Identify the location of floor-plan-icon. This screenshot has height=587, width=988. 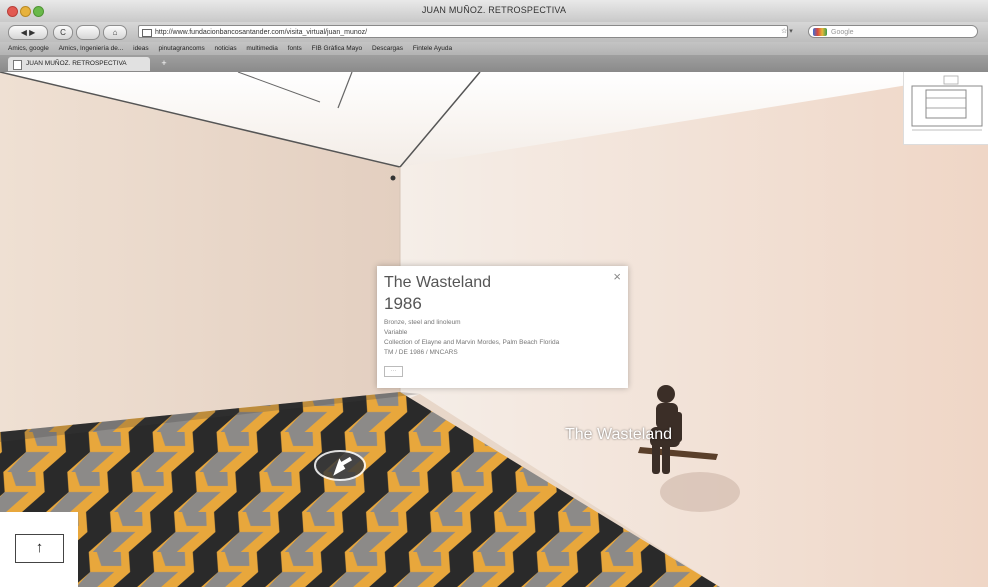
(947, 103).